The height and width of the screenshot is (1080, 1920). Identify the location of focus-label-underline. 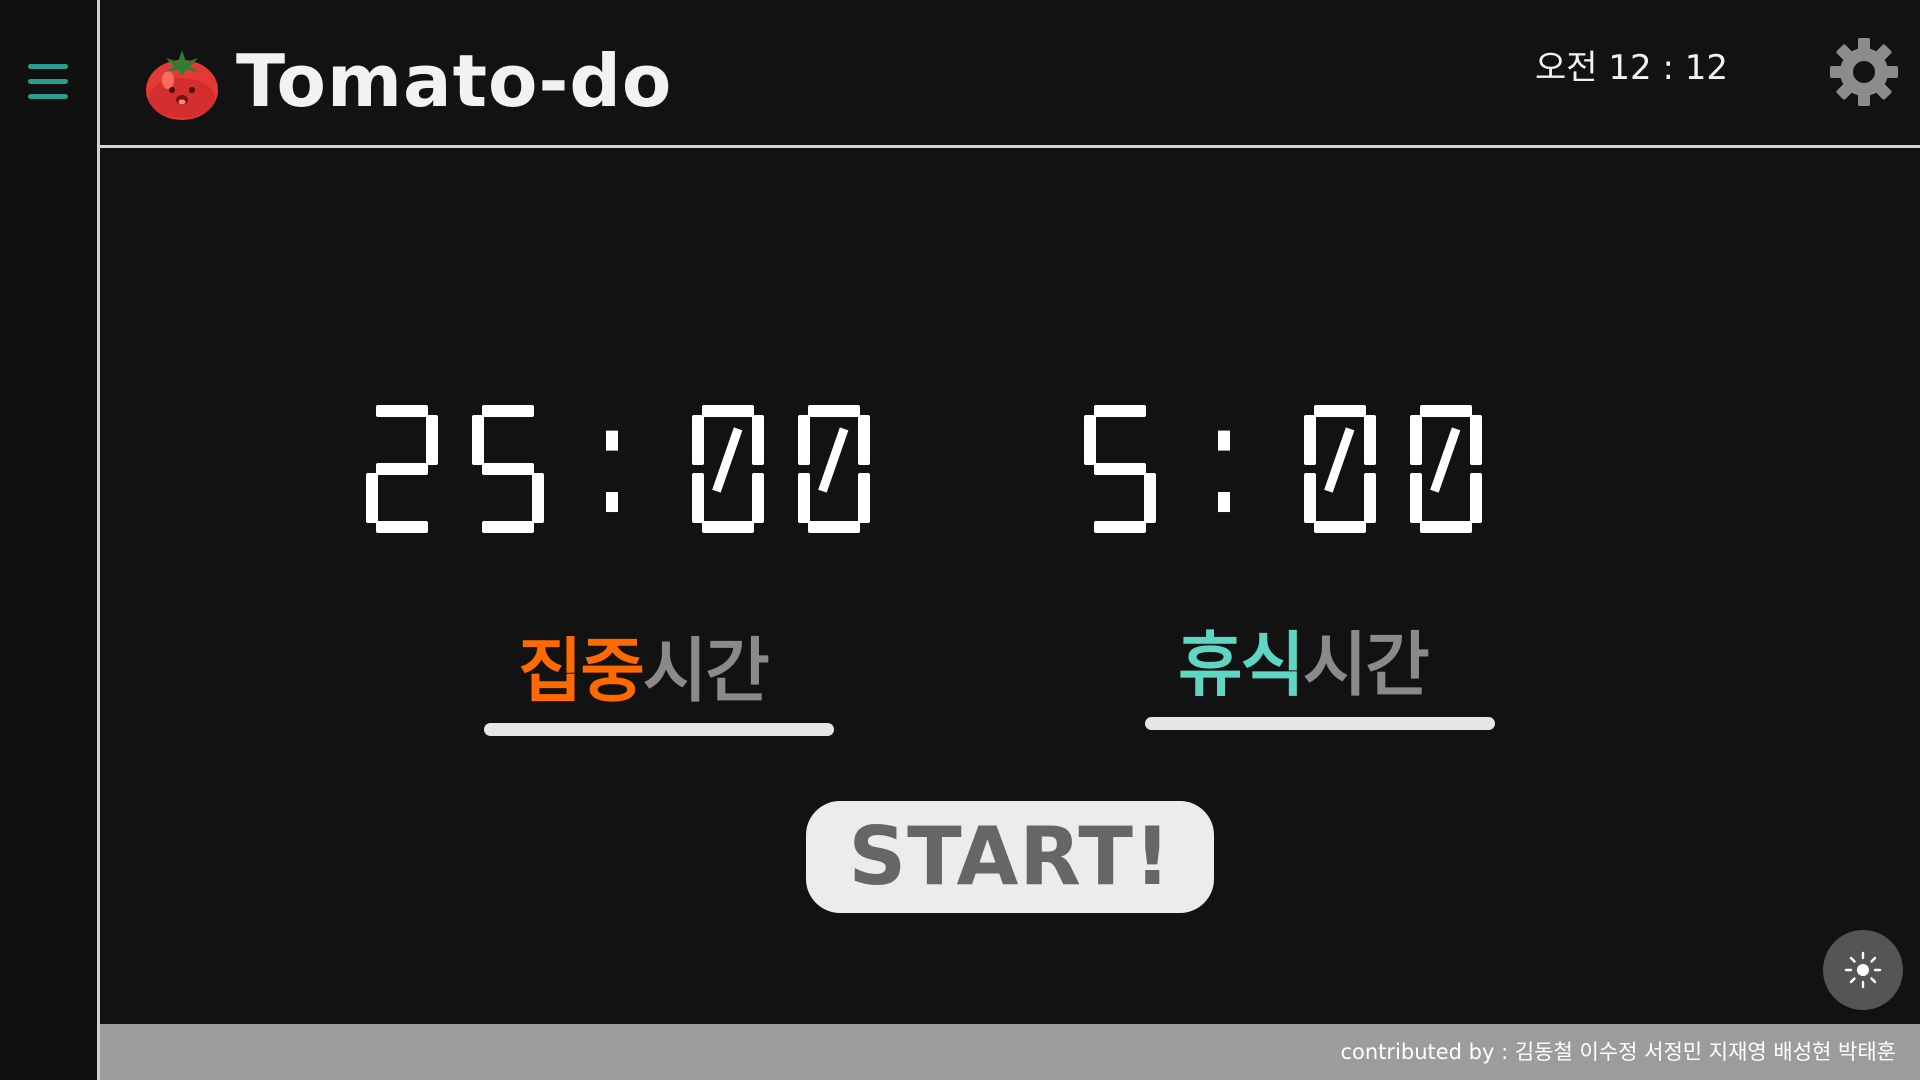
(659, 729).